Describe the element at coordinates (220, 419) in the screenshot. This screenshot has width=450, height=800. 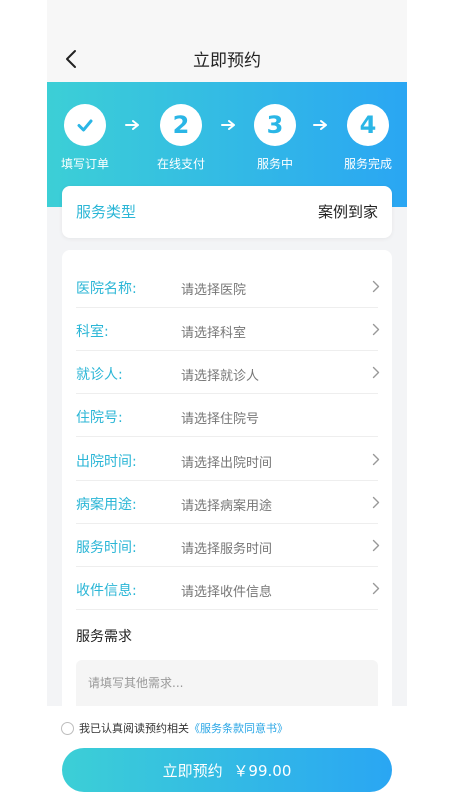
I see `row-value: 请选择住院号` at that location.